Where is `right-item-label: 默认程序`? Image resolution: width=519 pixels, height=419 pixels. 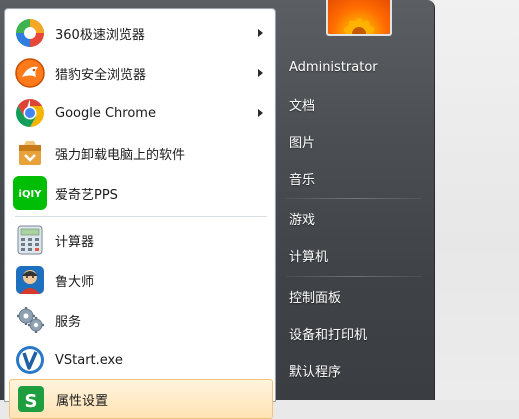
right-item-label: 默认程序 is located at coordinates (315, 372).